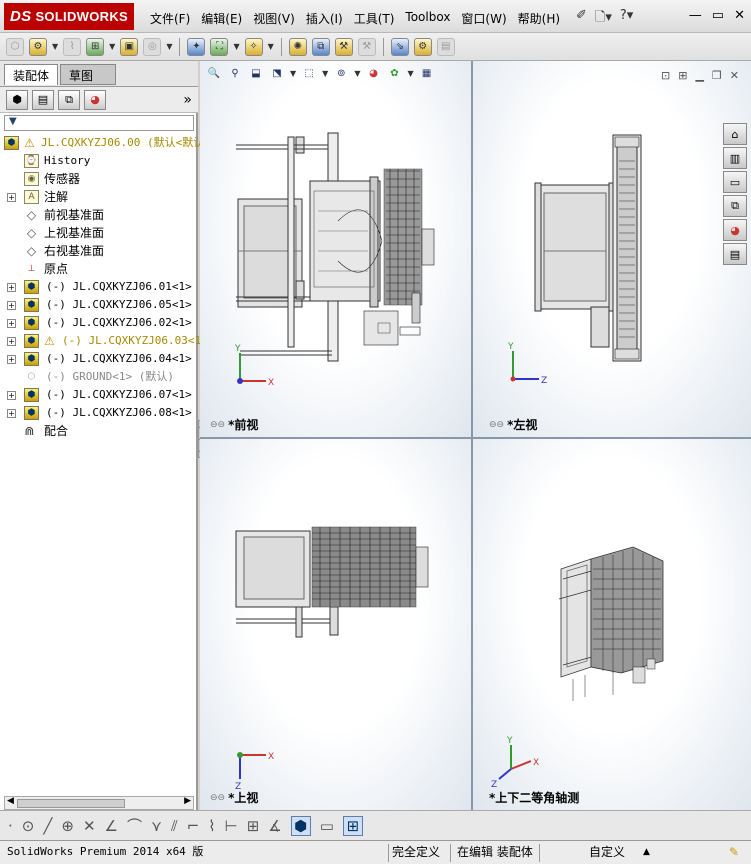 This screenshot has width=751, height=864. Describe the element at coordinates (735, 182) in the screenshot. I see `file-explorer-icon: ▭` at that location.